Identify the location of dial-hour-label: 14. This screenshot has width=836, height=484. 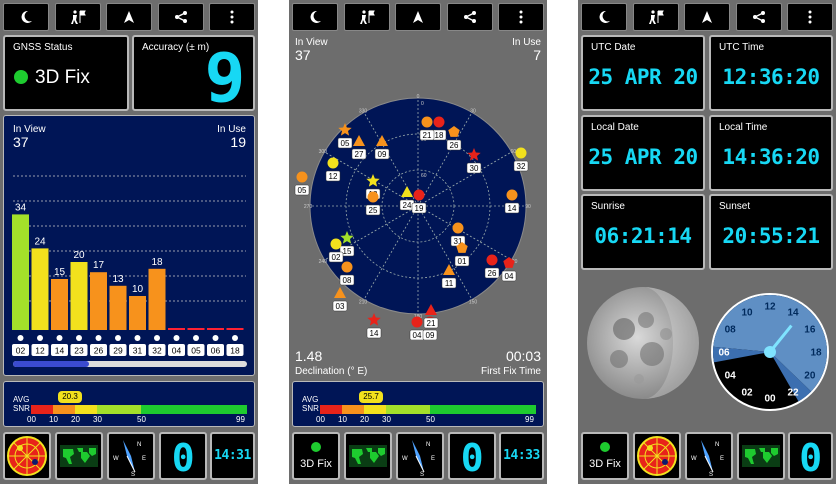
(793, 313).